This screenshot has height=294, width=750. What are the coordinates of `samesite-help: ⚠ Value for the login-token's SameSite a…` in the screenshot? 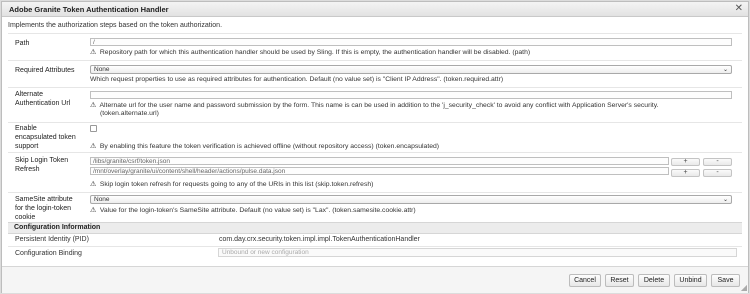 It's located at (253, 211).